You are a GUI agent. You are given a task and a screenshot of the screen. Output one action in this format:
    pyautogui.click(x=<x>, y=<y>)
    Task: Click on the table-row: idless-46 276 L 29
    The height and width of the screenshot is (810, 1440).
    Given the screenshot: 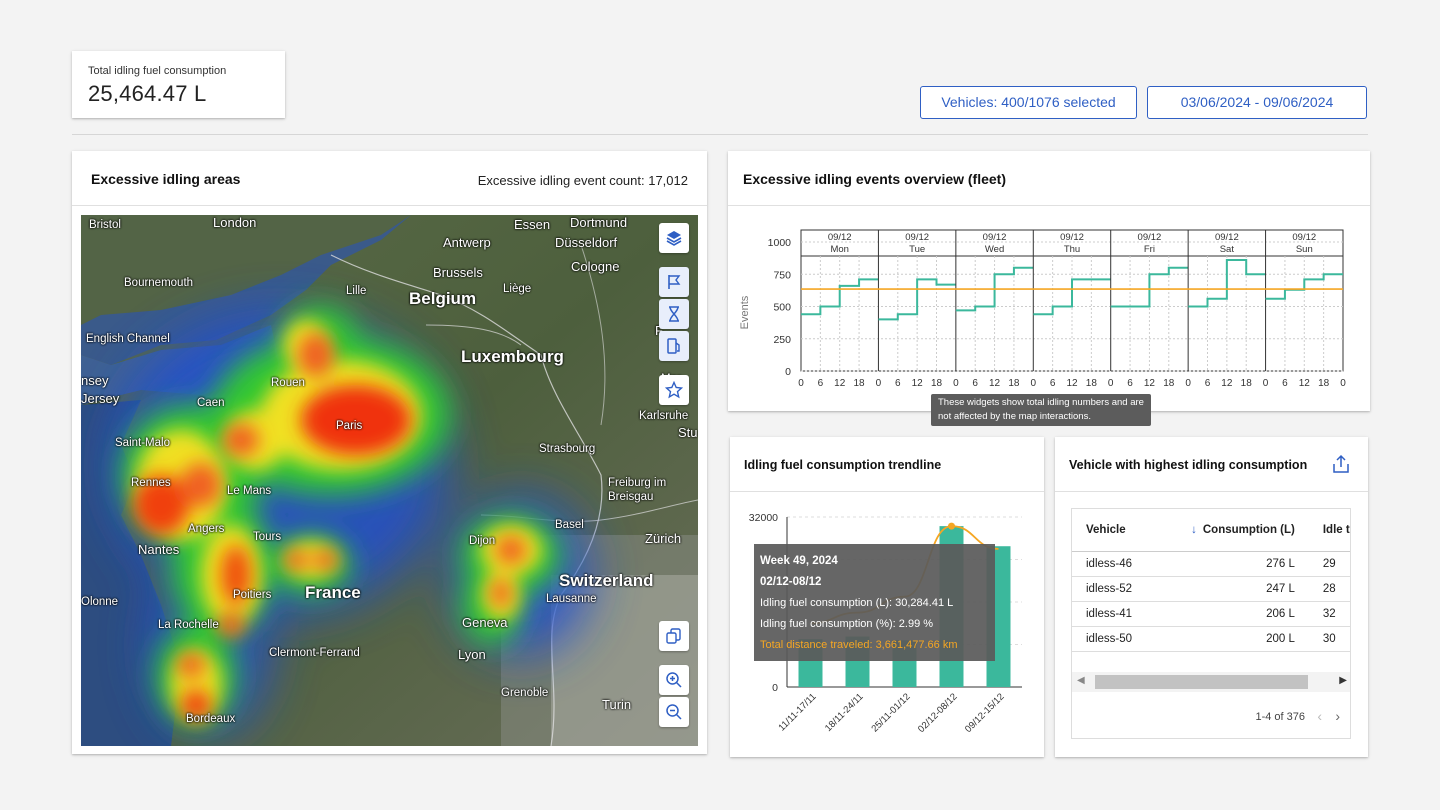 What is the action you would take?
    pyautogui.click(x=1211, y=564)
    